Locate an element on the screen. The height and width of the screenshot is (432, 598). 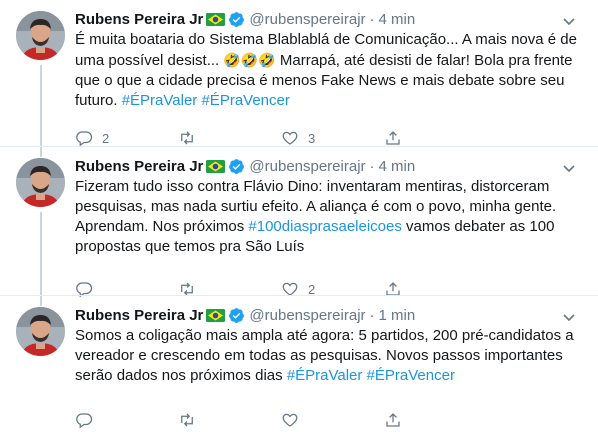
like-button: 3 is located at coordinates (332, 138).